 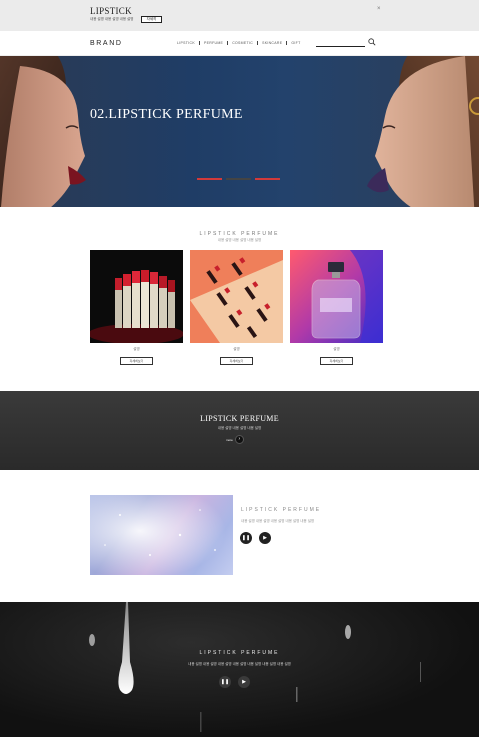 I want to click on arrow-right-icon: ›, so click(x=239, y=439).